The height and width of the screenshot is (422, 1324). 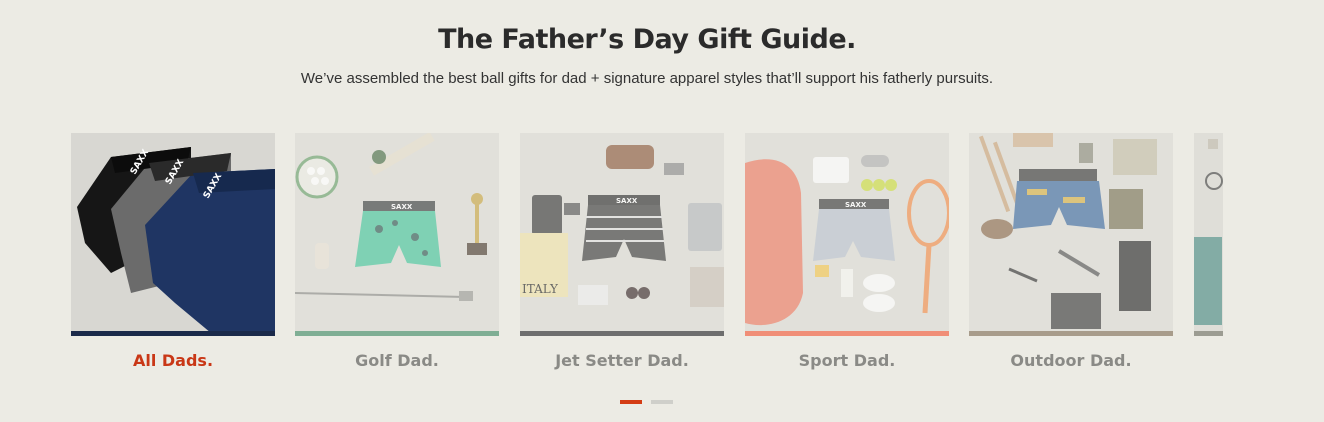 I want to click on card-jet-setter-dad: SAXX ITALY Jet Setter Dad., so click(x=622, y=251).